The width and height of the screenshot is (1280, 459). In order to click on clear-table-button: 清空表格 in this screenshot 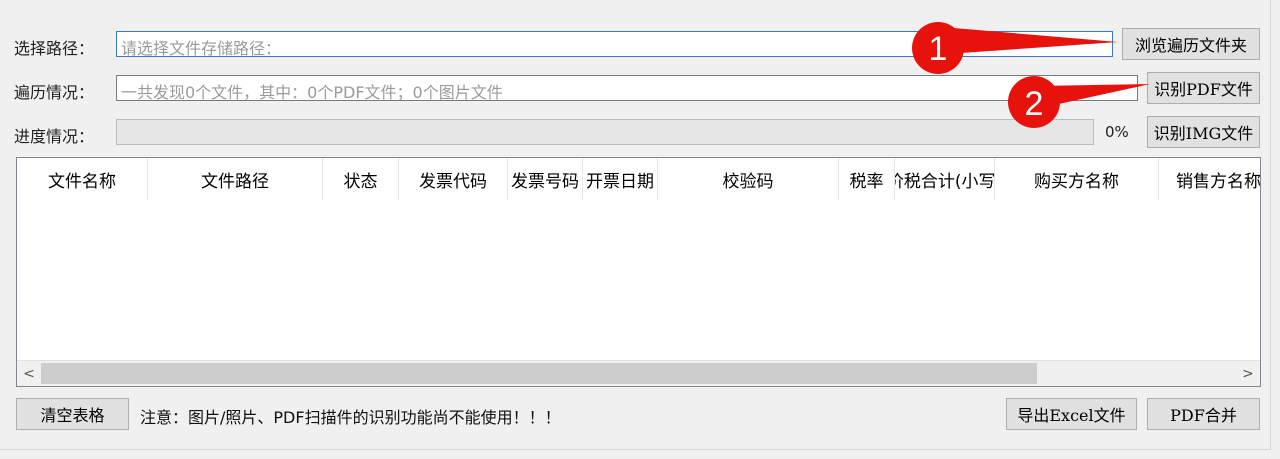, I will do `click(72, 414)`.